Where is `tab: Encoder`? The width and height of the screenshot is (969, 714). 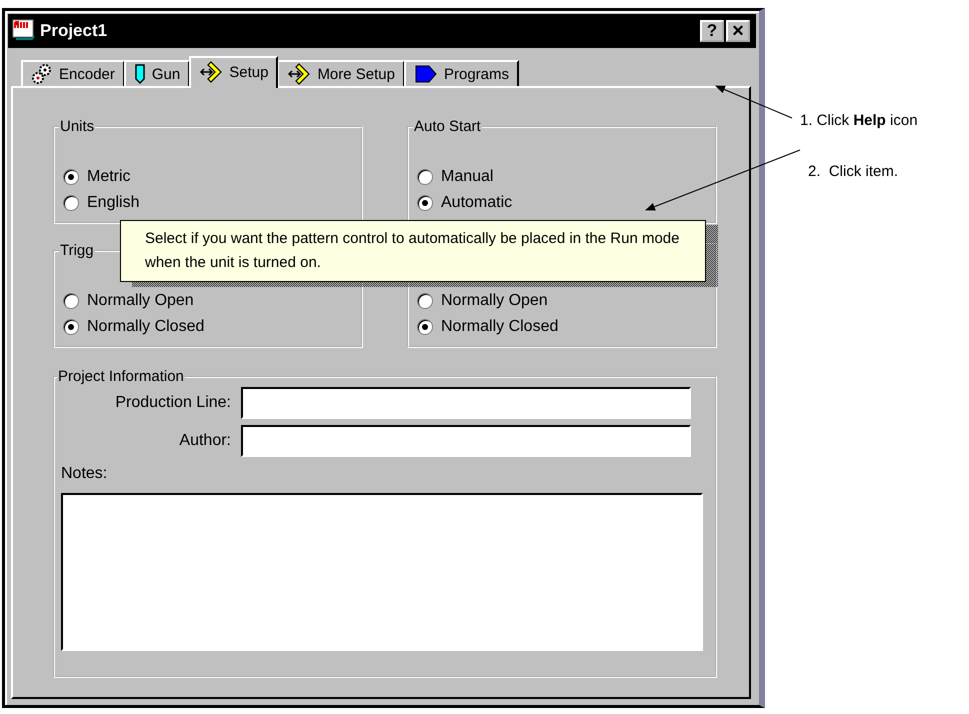
tab: Encoder is located at coordinates (73, 73).